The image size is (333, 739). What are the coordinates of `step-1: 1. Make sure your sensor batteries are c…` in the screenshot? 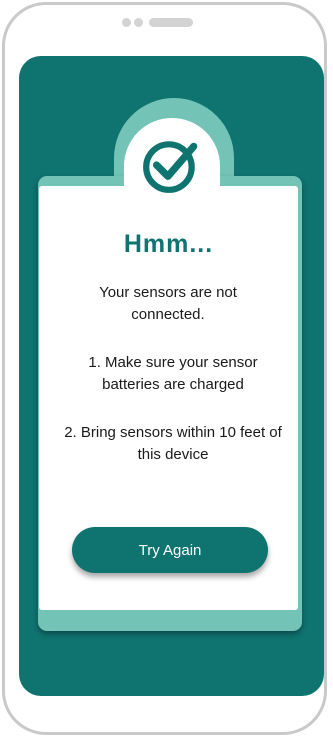 It's located at (173, 373).